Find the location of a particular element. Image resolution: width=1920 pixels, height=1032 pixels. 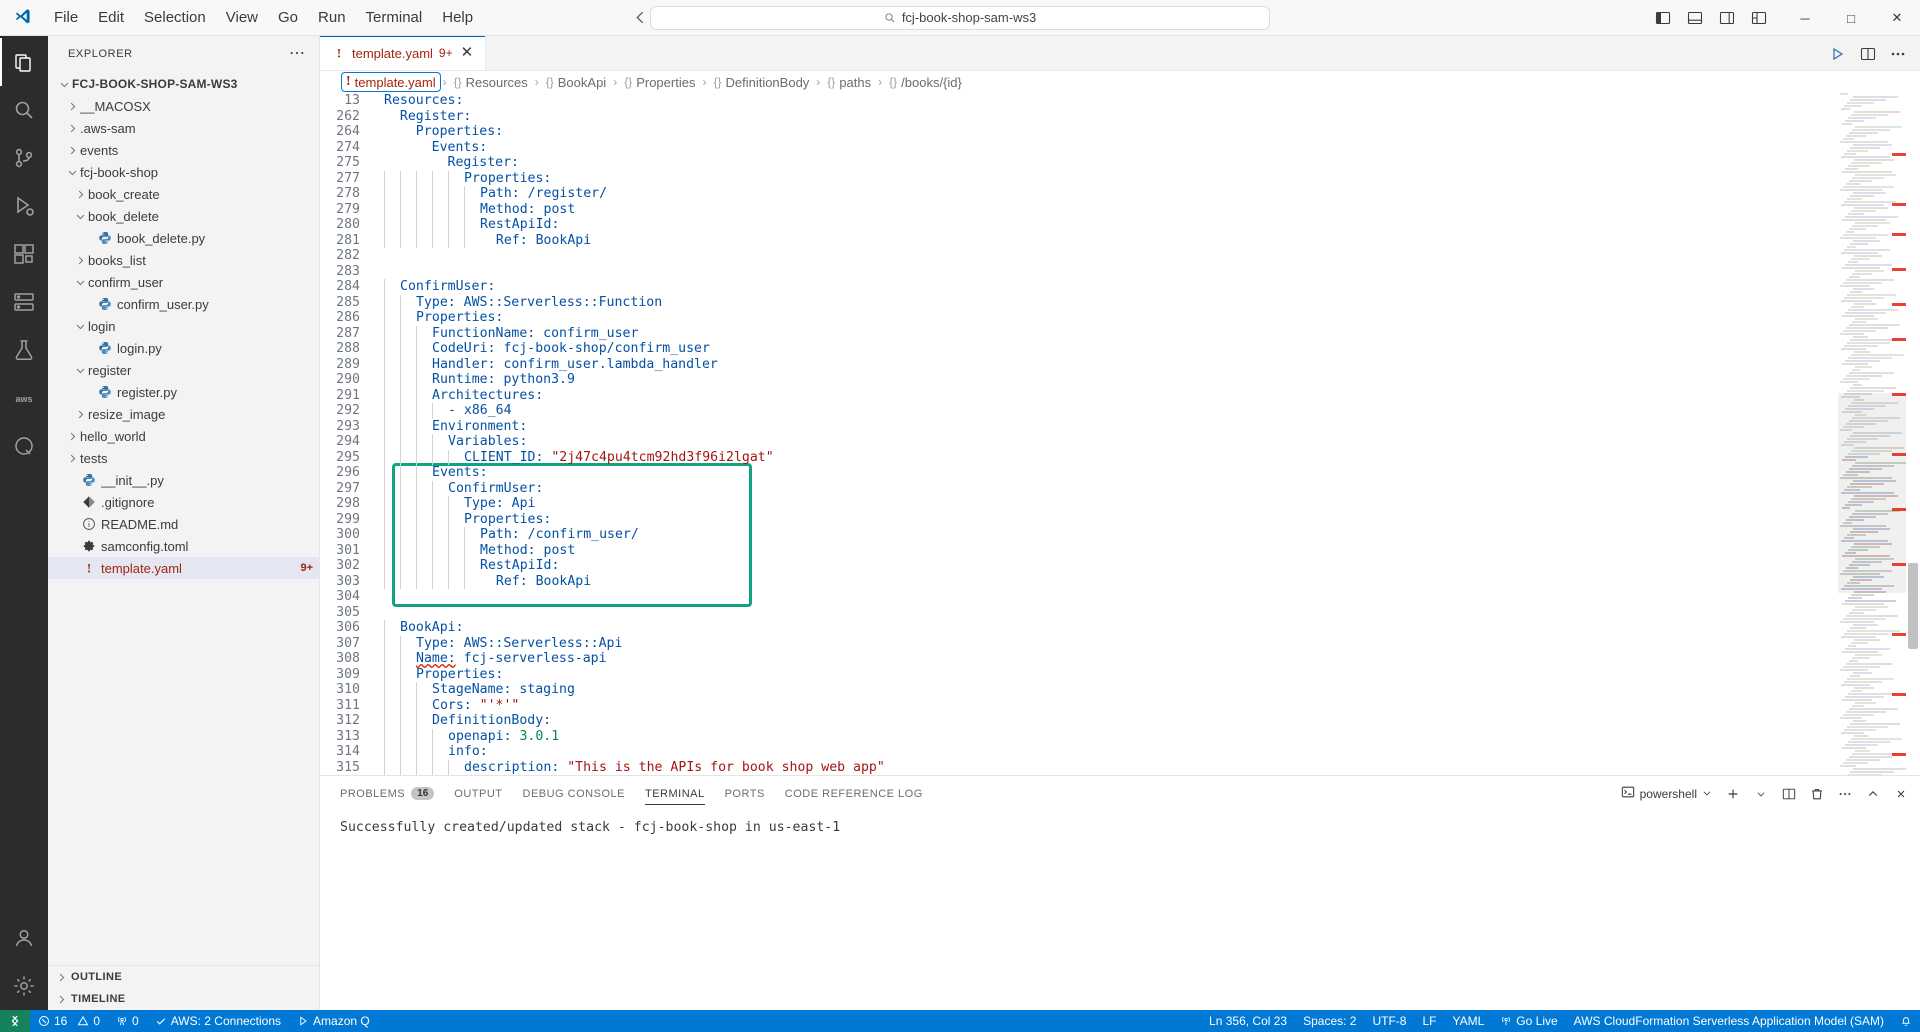

tab-problems: PROBLEMS 16 is located at coordinates (387, 793).